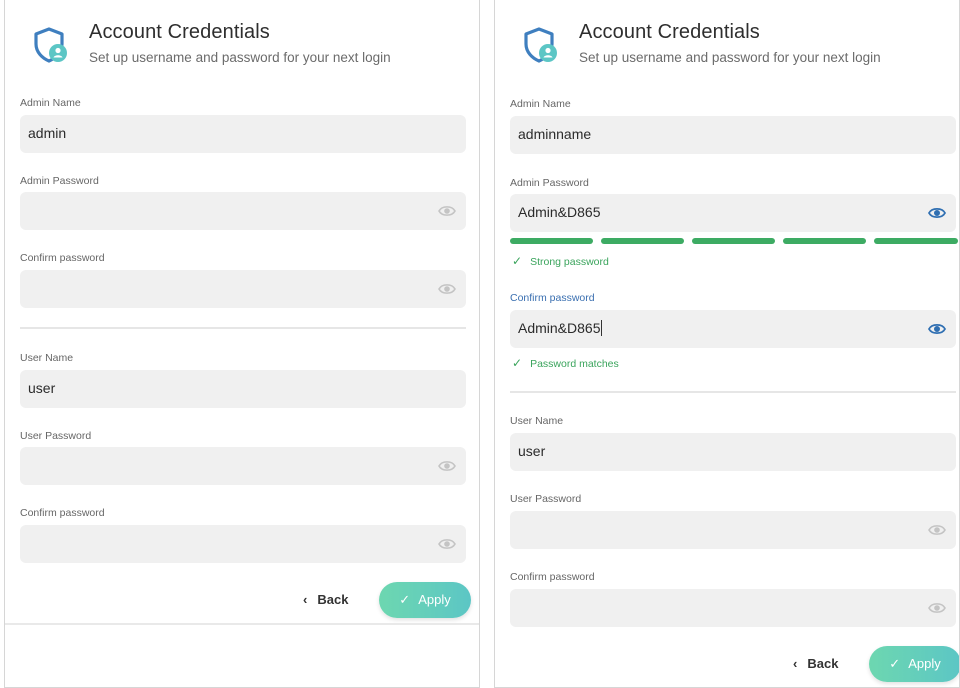 The width and height of the screenshot is (960, 688). I want to click on admin-confirm-text: Admin&D865, so click(559, 328).